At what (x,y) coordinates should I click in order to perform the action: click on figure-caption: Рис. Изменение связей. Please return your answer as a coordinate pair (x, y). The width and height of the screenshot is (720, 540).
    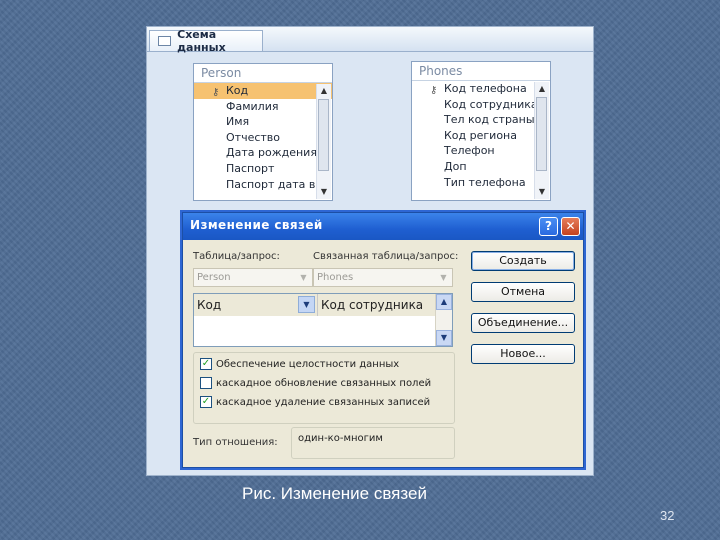
    Looking at the image, I should click on (334, 493).